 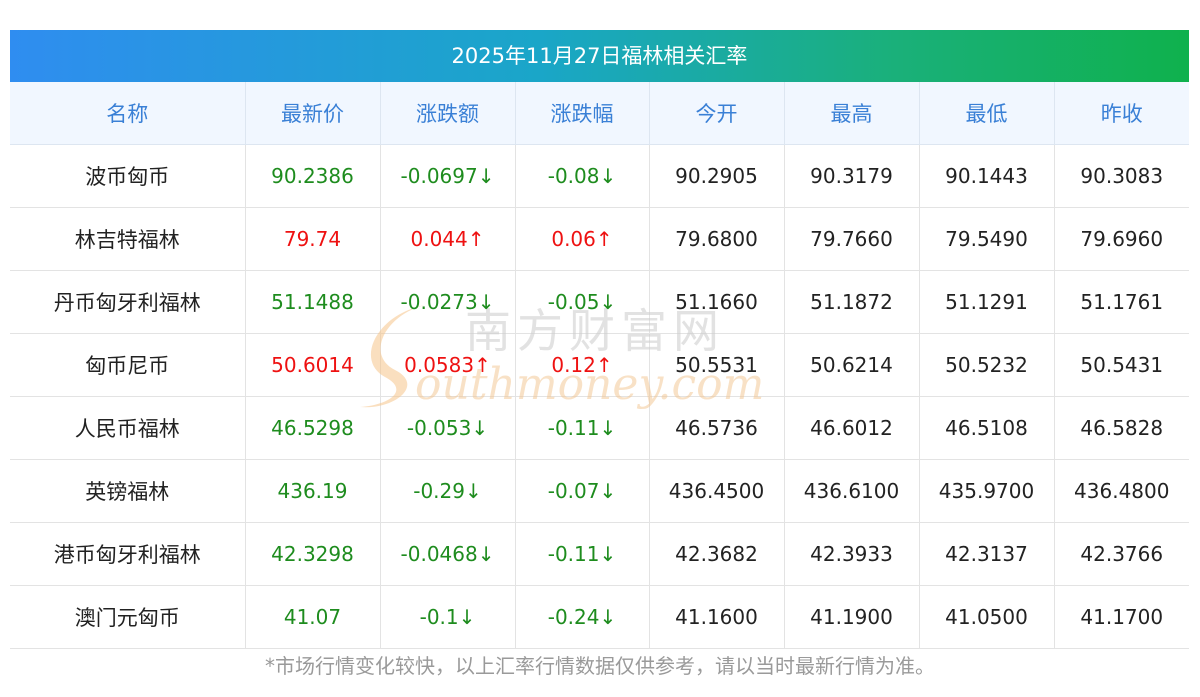 I want to click on cell-pct: -0.24↓, so click(x=582, y=617).